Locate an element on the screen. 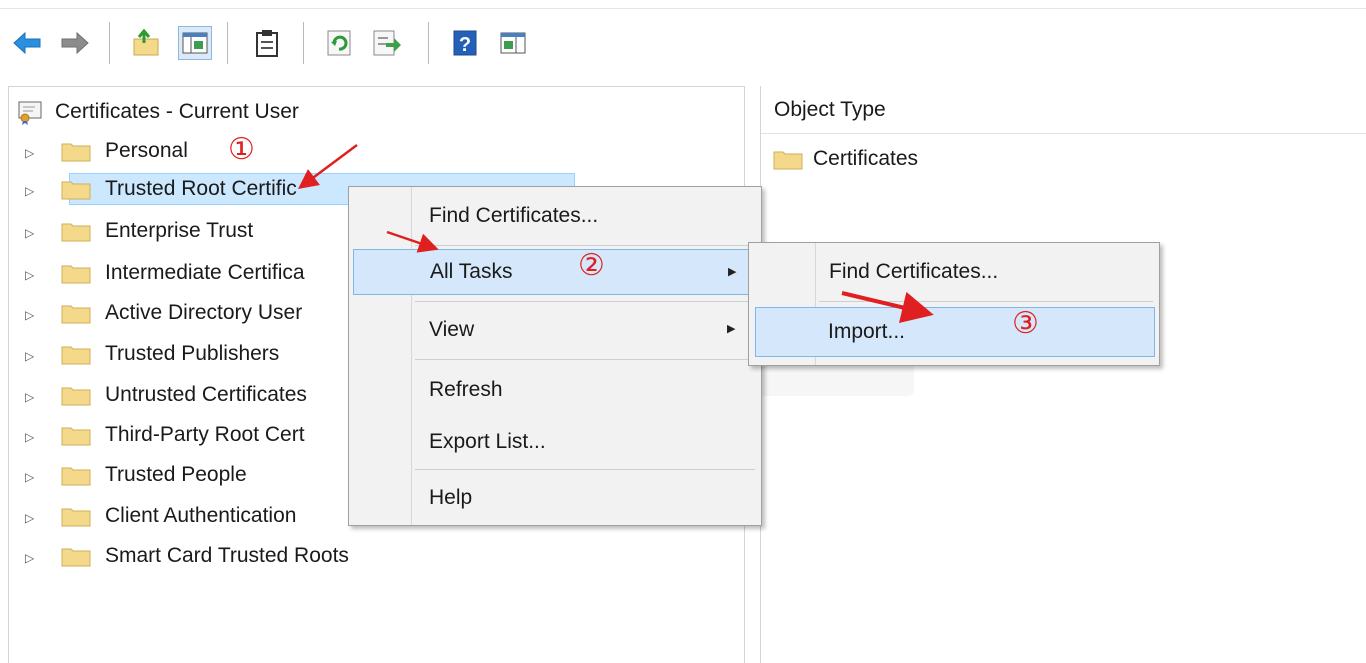 This screenshot has width=1366, height=663. annotation-arrows is located at coordinates (615, 233).